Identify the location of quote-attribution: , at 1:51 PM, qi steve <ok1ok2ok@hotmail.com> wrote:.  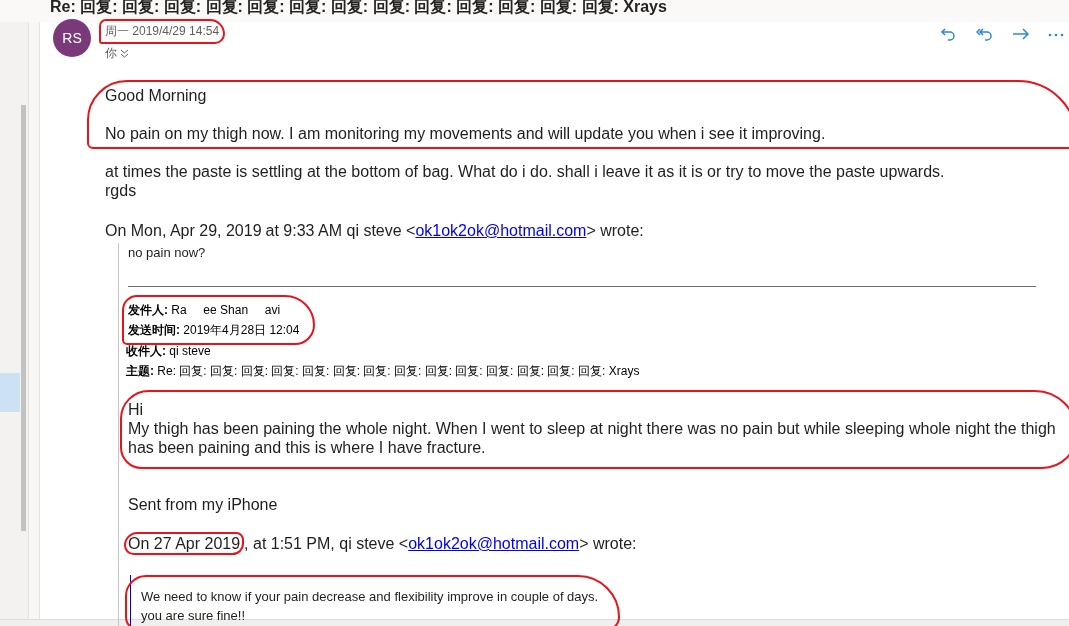
(440, 543).